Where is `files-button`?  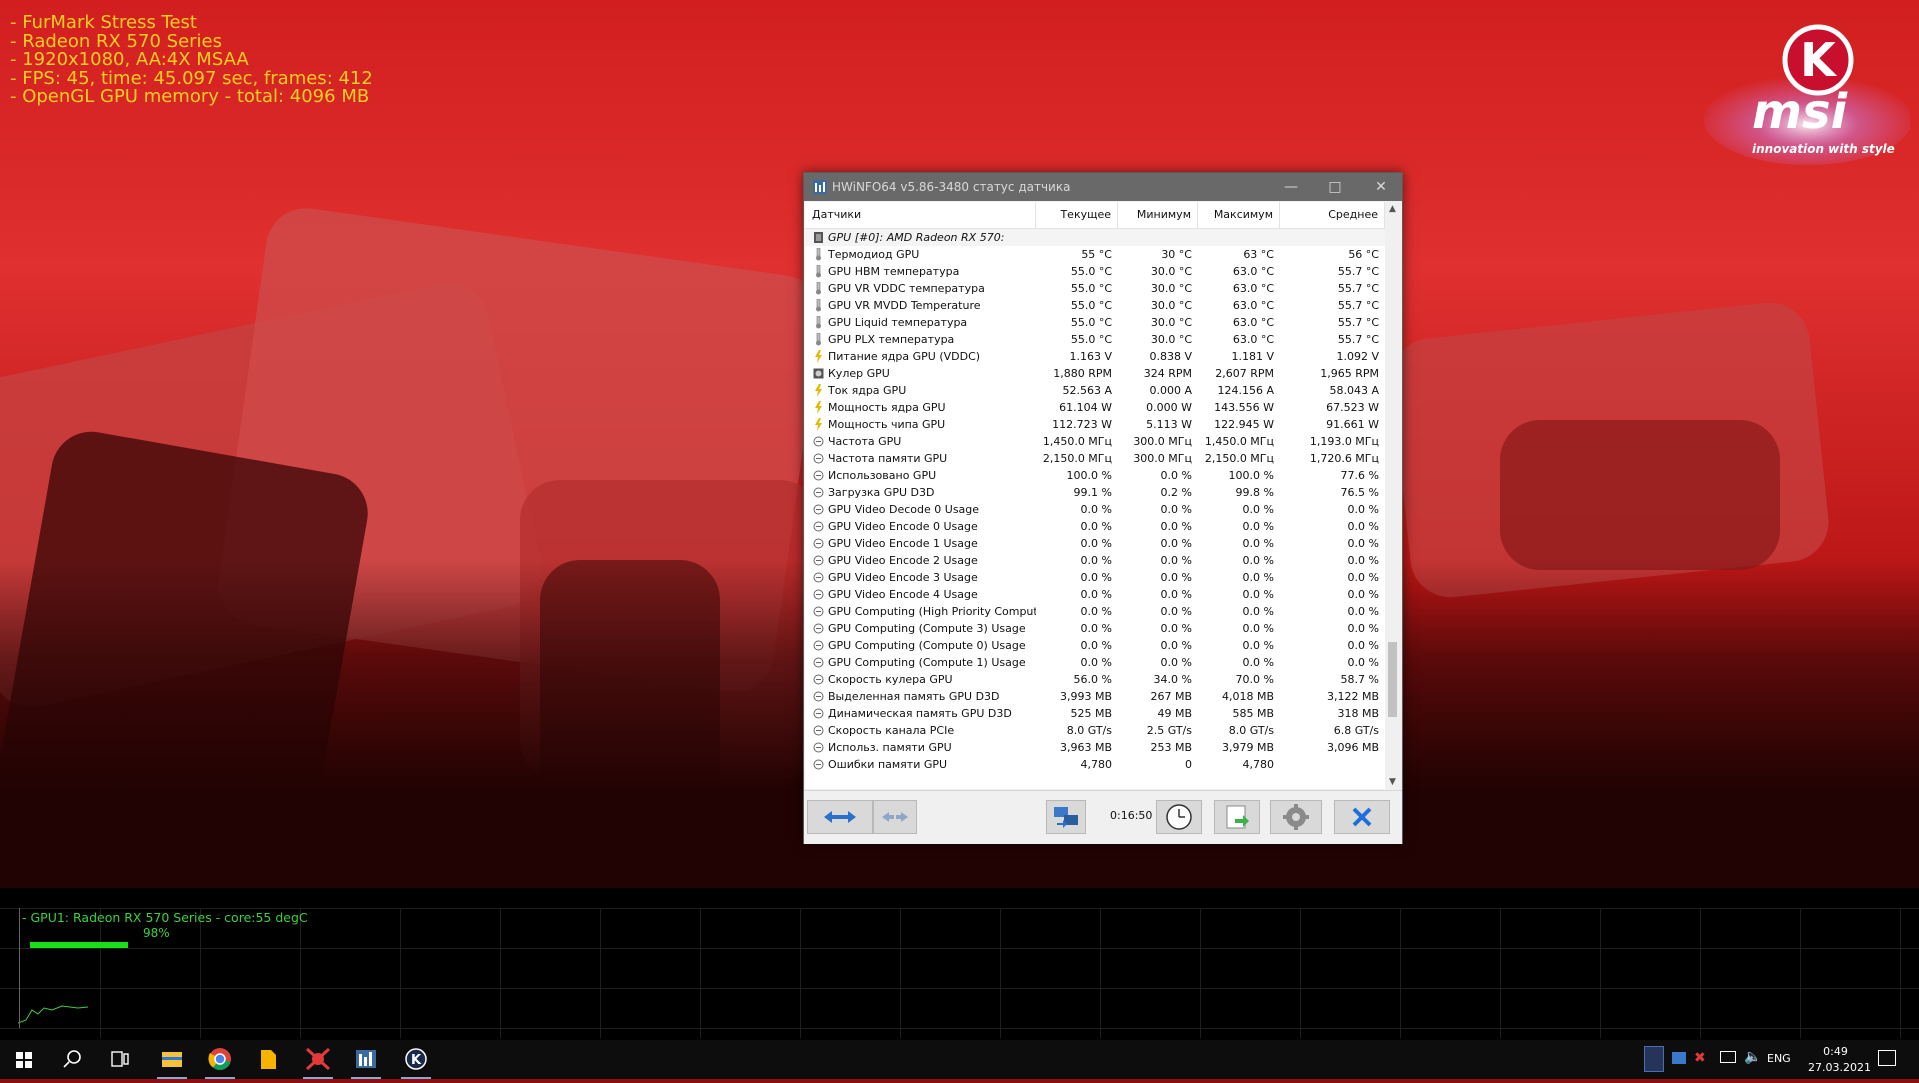 files-button is located at coordinates (268, 1059).